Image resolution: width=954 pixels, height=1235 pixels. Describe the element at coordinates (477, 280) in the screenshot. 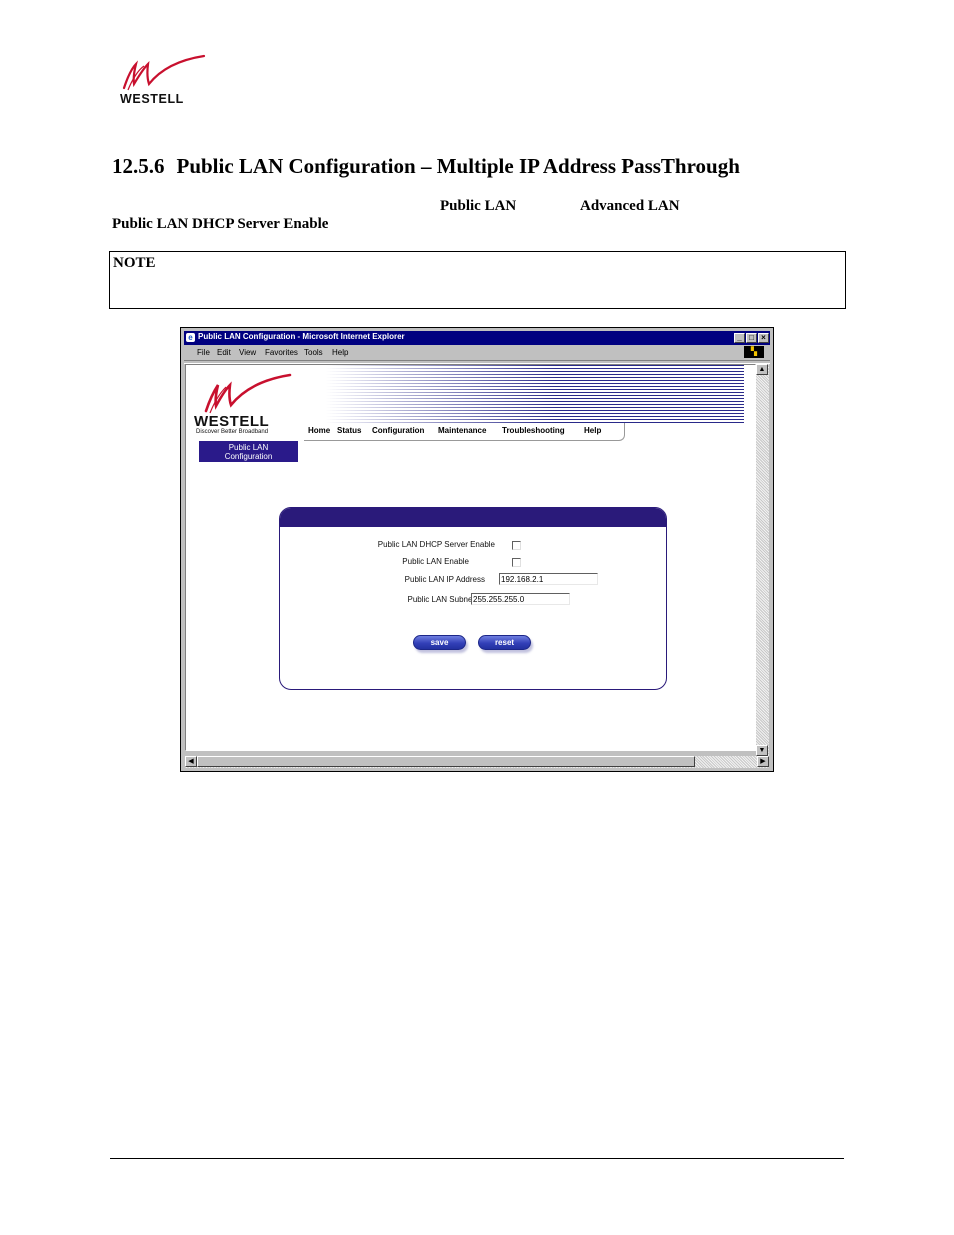

I see `note-box: NOTE` at that location.